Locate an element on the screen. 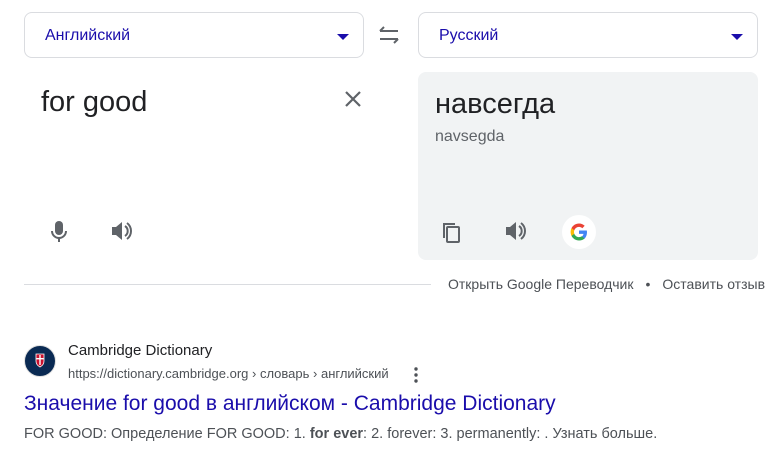  copy-translation-button is located at coordinates (452, 233).